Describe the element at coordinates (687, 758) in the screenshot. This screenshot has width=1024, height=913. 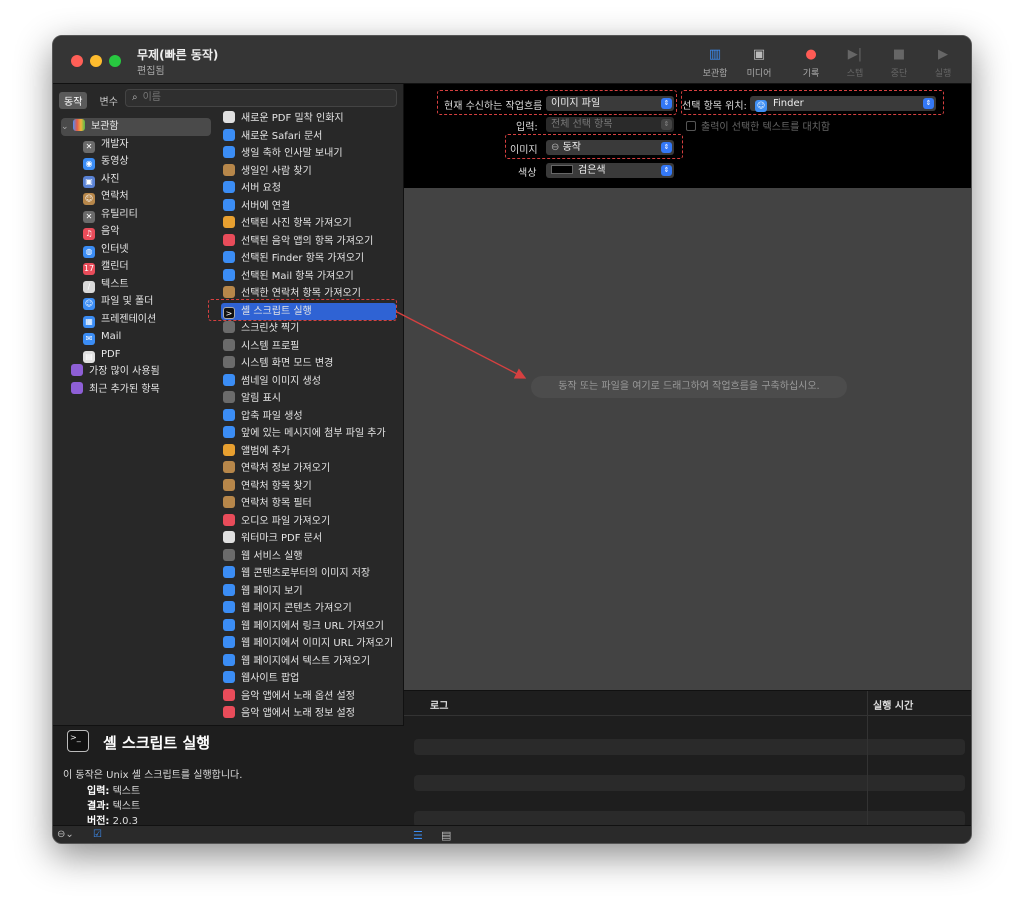
I see `log-pane: 로그 실행 시간` at that location.